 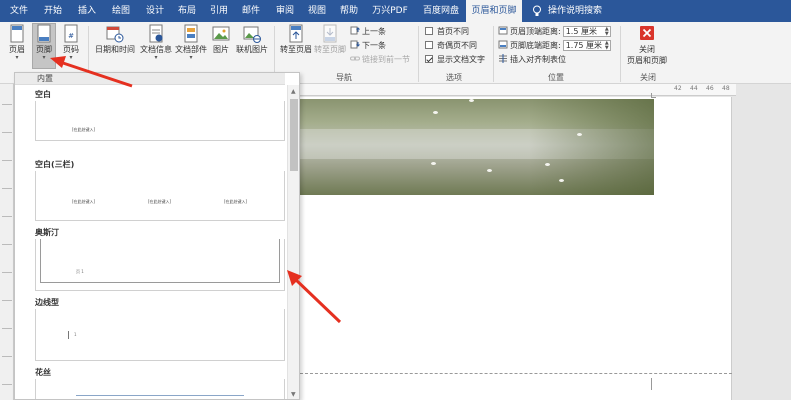 What do you see at coordinates (535, 31) in the screenshot?
I see `header-top-distance-label: 页眉顶端距离:` at bounding box center [535, 31].